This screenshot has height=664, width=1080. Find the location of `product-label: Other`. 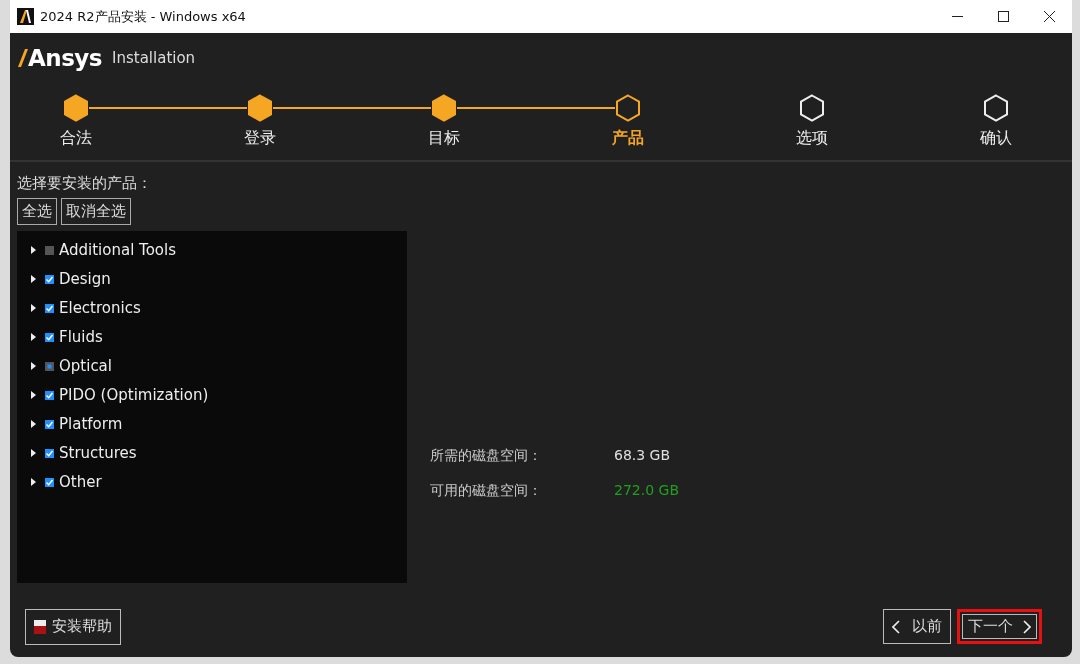

product-label: Other is located at coordinates (80, 482).